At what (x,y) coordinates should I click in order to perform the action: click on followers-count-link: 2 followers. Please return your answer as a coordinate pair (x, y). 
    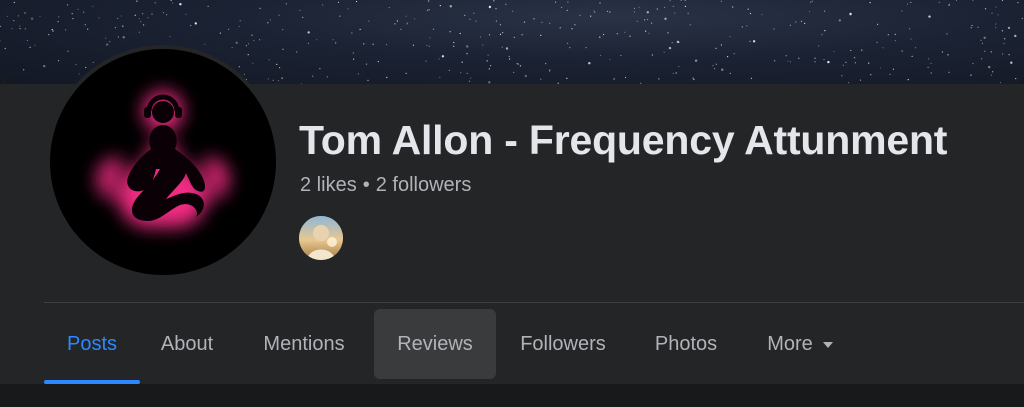
    Looking at the image, I should click on (424, 185).